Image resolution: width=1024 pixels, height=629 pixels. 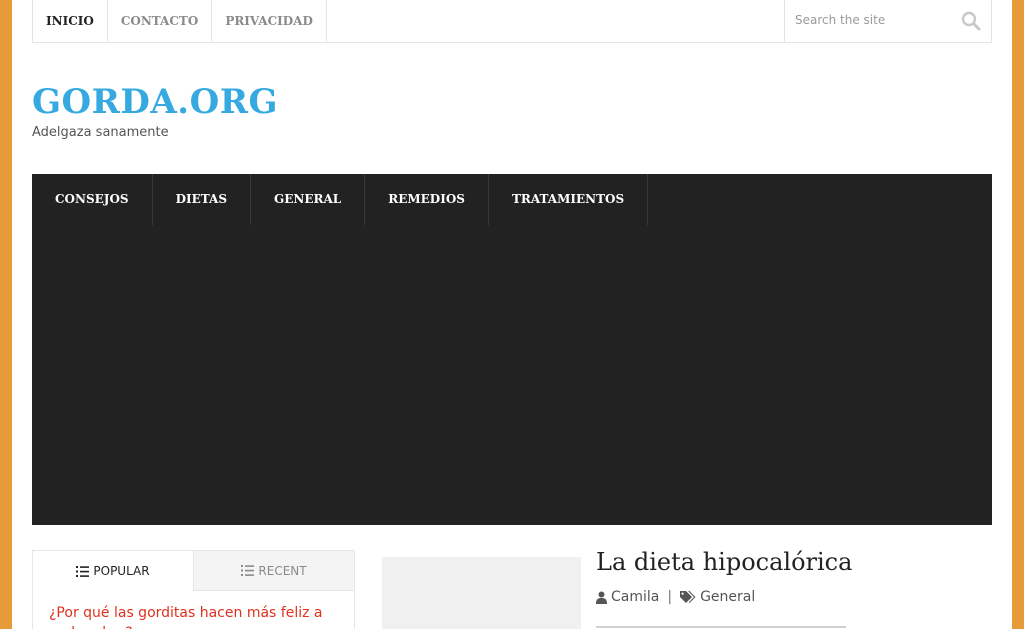 What do you see at coordinates (83, 571) in the screenshot?
I see `list-ordered-icon` at bounding box center [83, 571].